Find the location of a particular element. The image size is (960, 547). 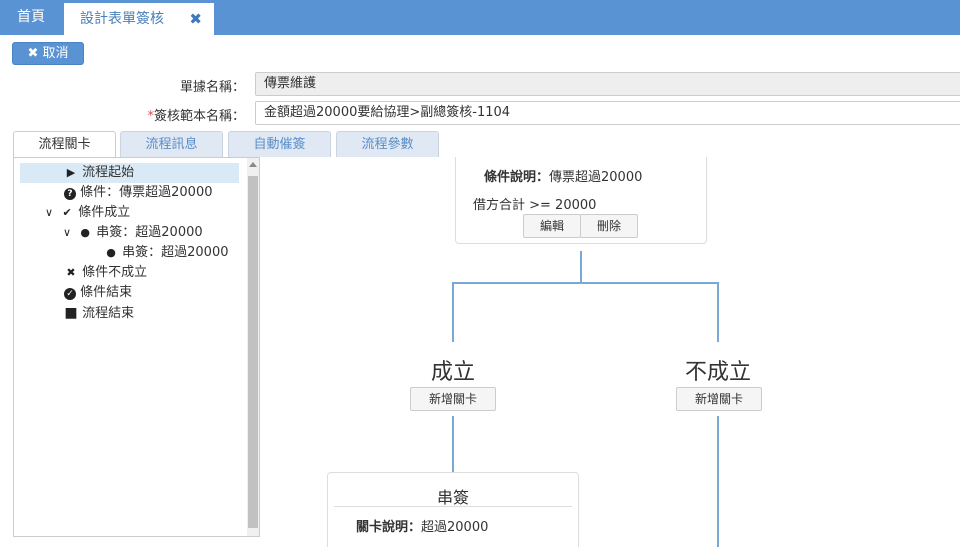

branch-true-label: 成立 is located at coordinates (452, 372).